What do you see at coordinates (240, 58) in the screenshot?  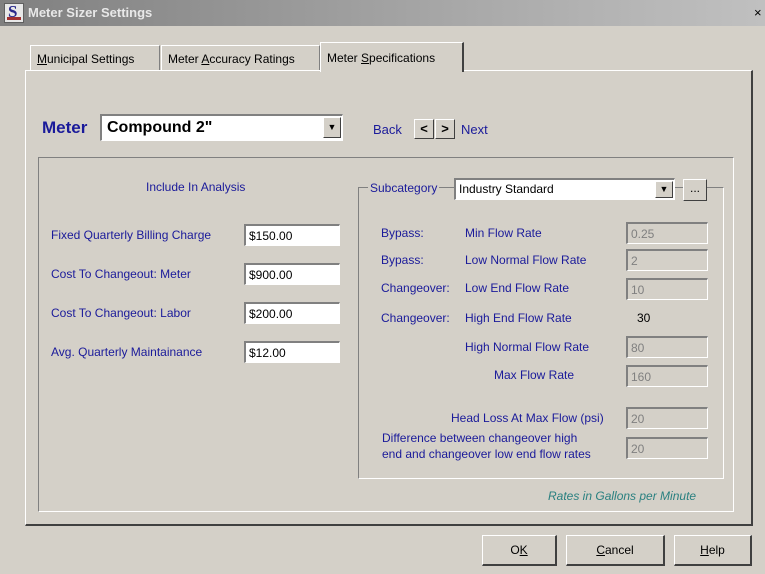 I see `tab-meter-accuracy-ratings: Meter Accuracy Ratings` at bounding box center [240, 58].